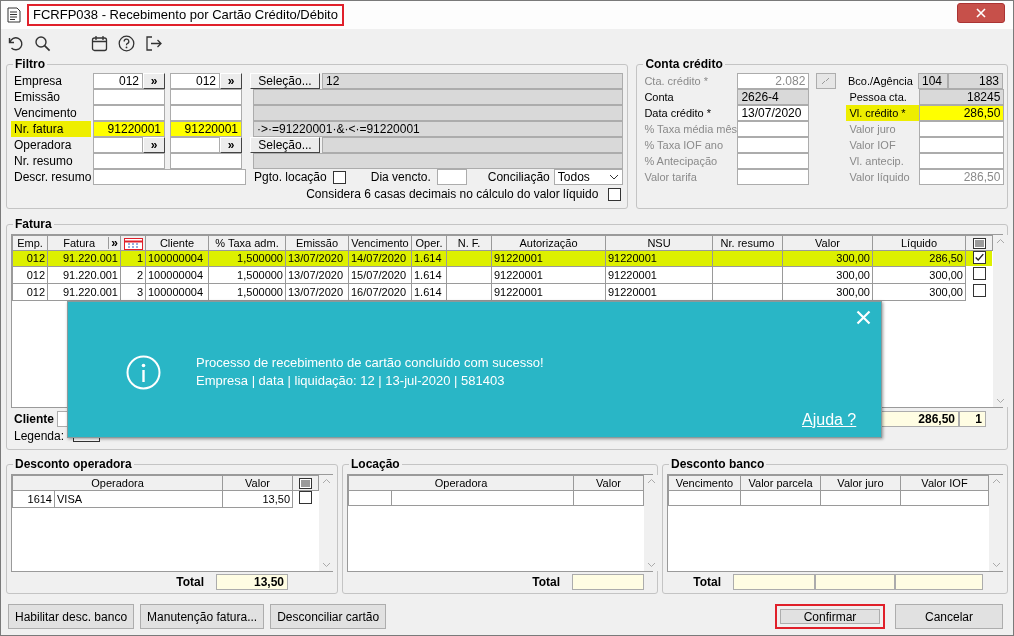 This screenshot has height=636, width=1014. I want to click on display-field: ·>·=91220001·&·<·=91220001, so click(438, 129).